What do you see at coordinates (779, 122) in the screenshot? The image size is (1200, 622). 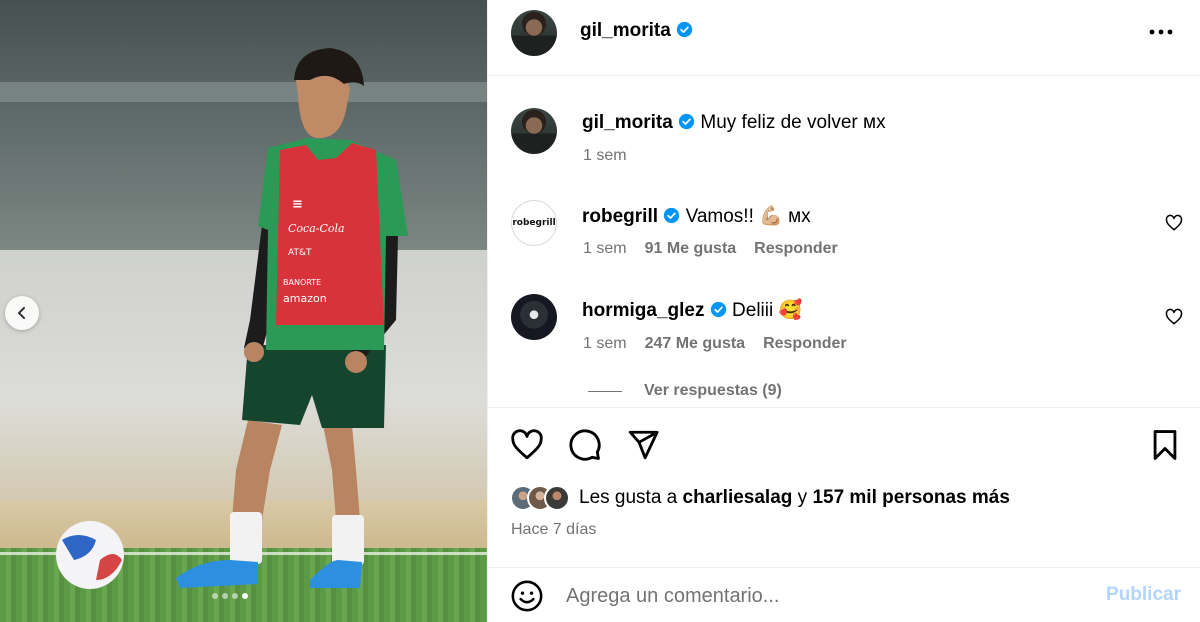 I see `caption-text: Muy feliz de volver` at bounding box center [779, 122].